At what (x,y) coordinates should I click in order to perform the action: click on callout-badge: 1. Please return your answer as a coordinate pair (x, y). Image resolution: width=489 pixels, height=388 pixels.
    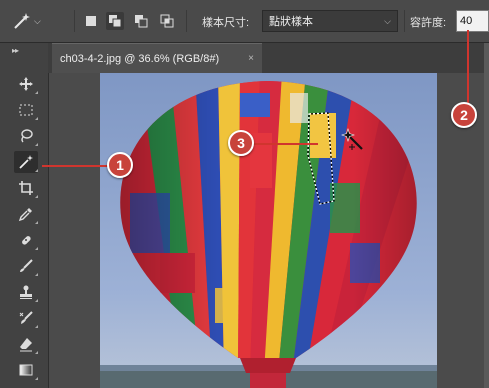
    Looking at the image, I should click on (120, 165).